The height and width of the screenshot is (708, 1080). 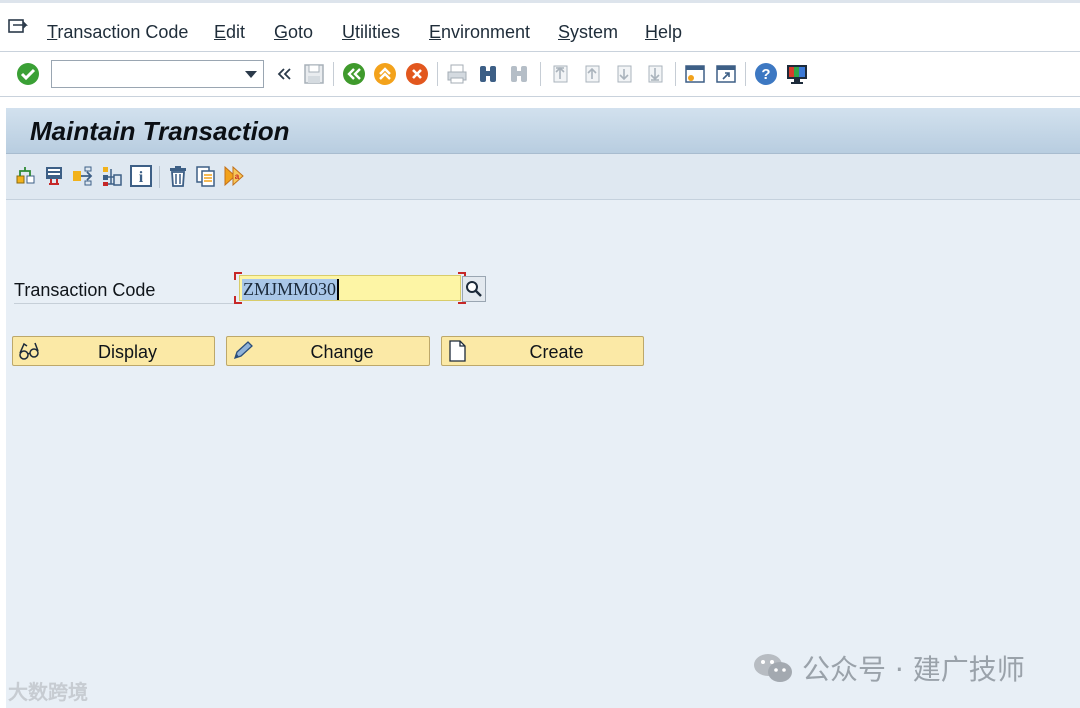 What do you see at coordinates (29, 351) in the screenshot?
I see `glasses-icon` at bounding box center [29, 351].